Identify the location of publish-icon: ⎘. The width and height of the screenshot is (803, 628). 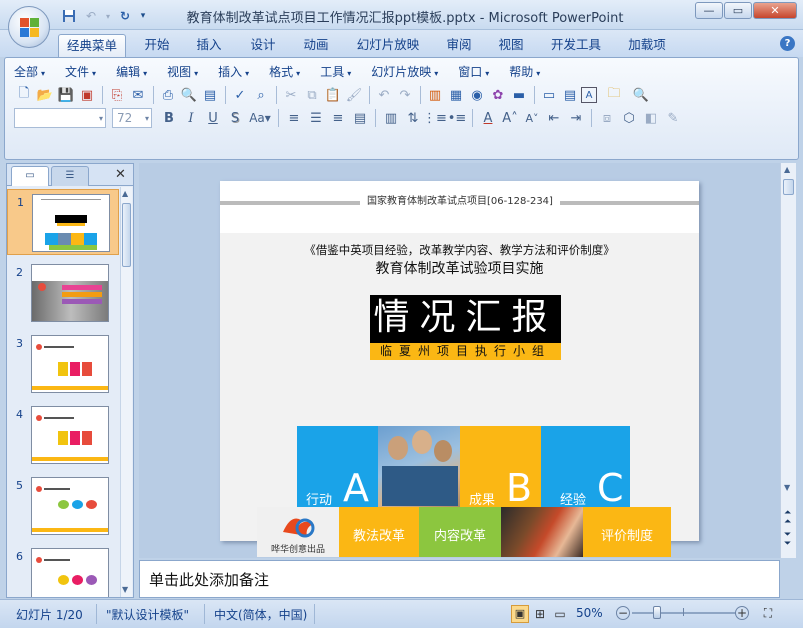
(117, 95).